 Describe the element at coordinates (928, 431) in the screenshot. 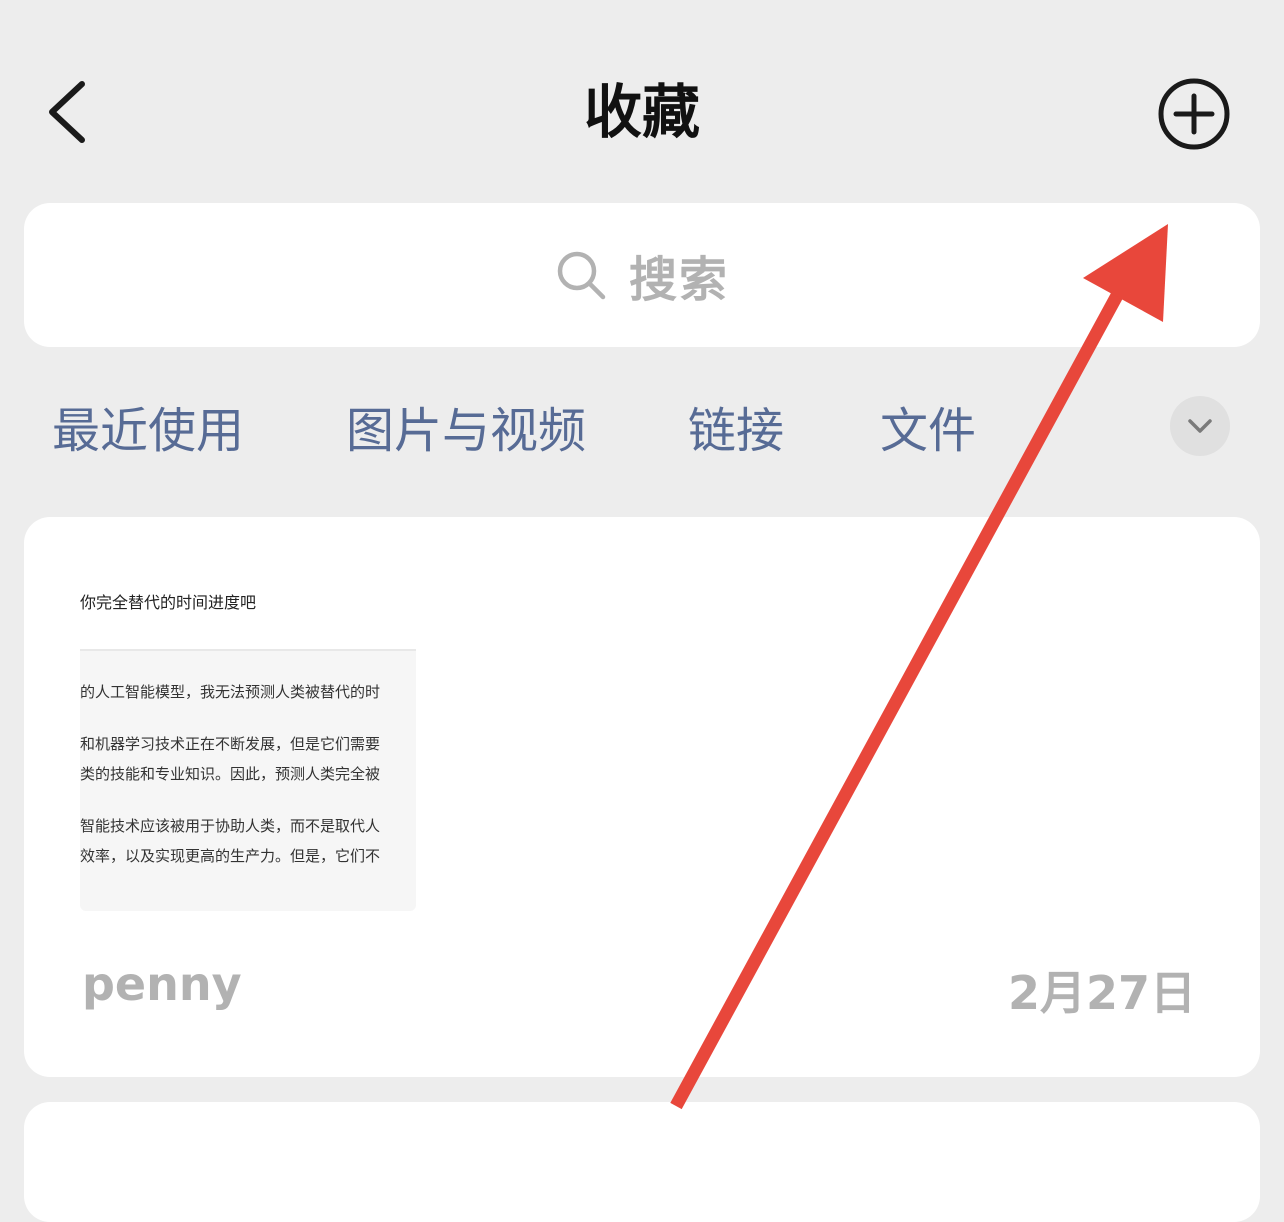

I see `tab-files: 文件` at that location.